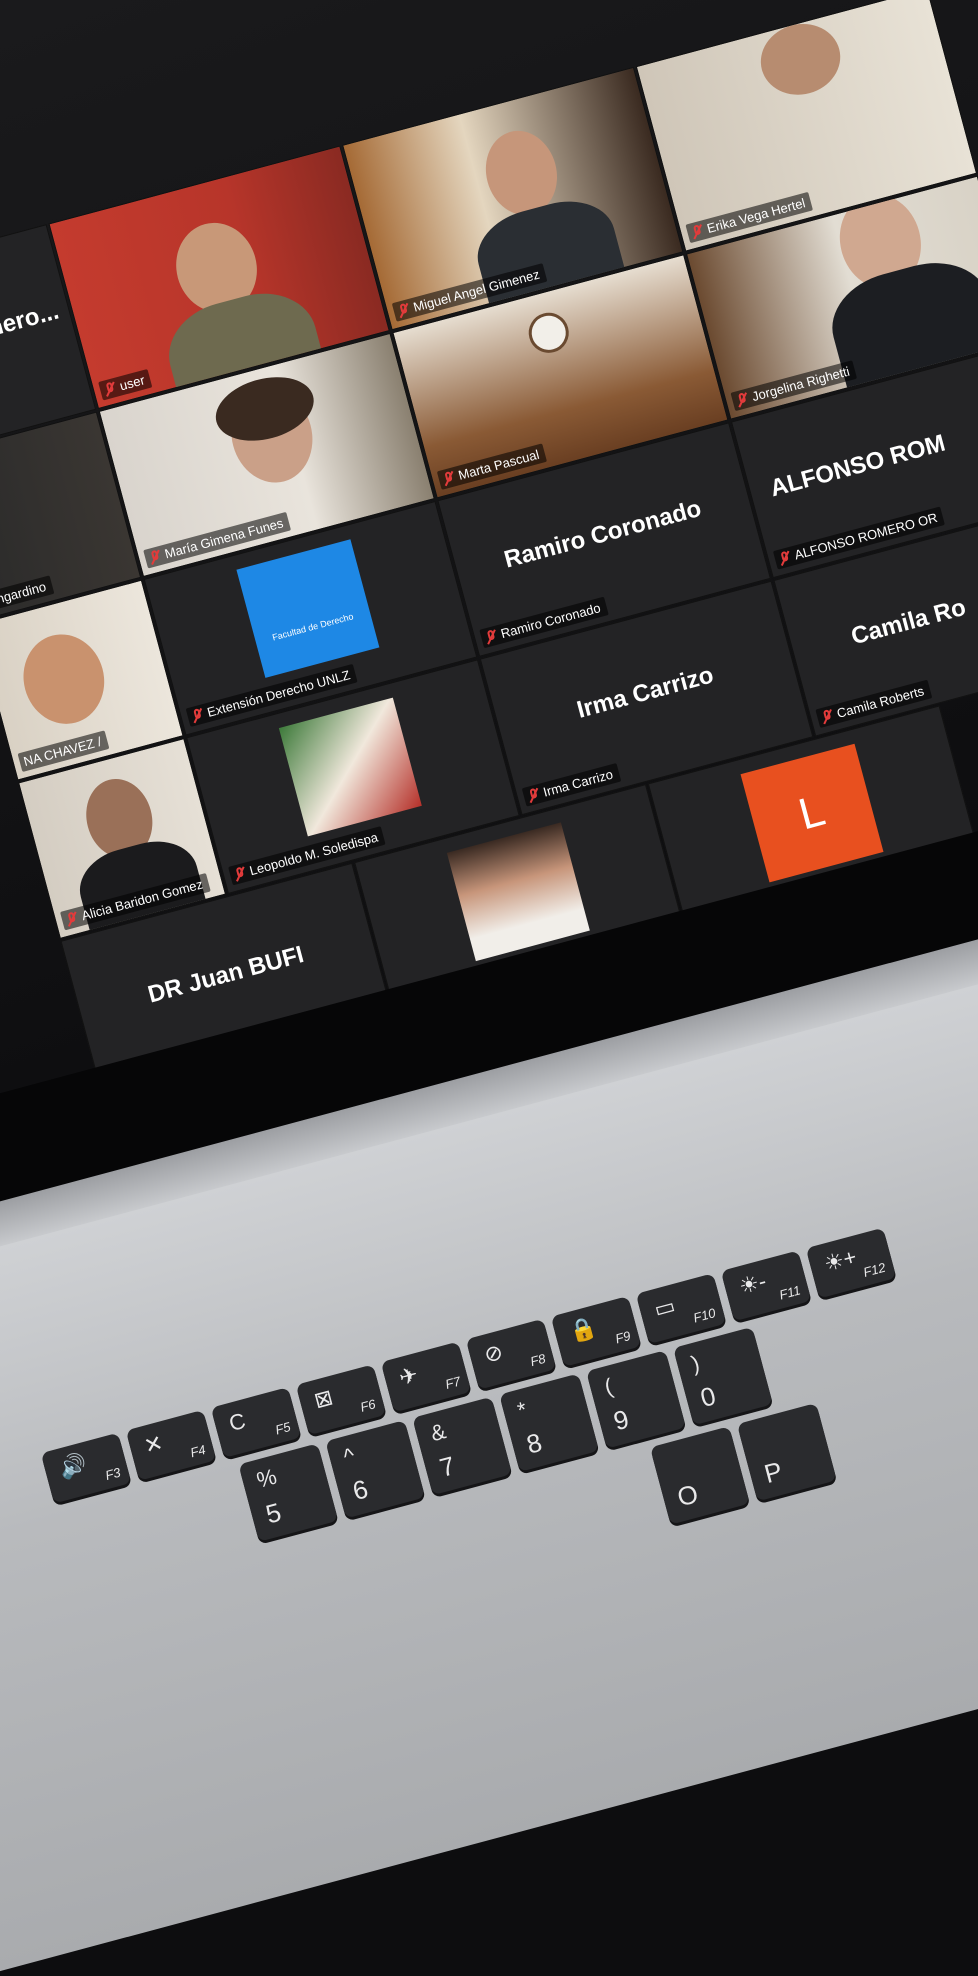 The width and height of the screenshot is (978, 1976). What do you see at coordinates (636, 1399) in the screenshot?
I see `key-9: (9` at bounding box center [636, 1399].